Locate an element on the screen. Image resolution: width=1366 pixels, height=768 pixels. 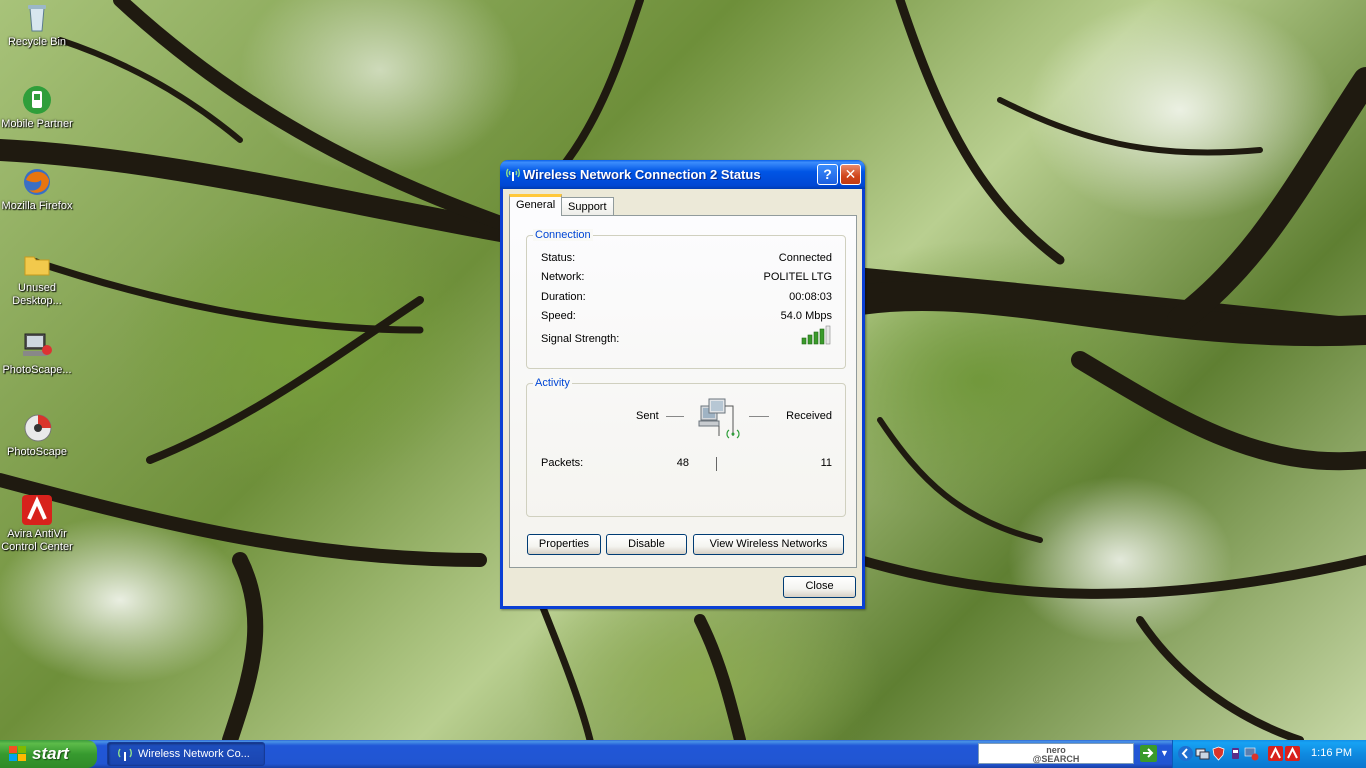
network-value: POLITEL LTG is located at coordinates (797, 277).